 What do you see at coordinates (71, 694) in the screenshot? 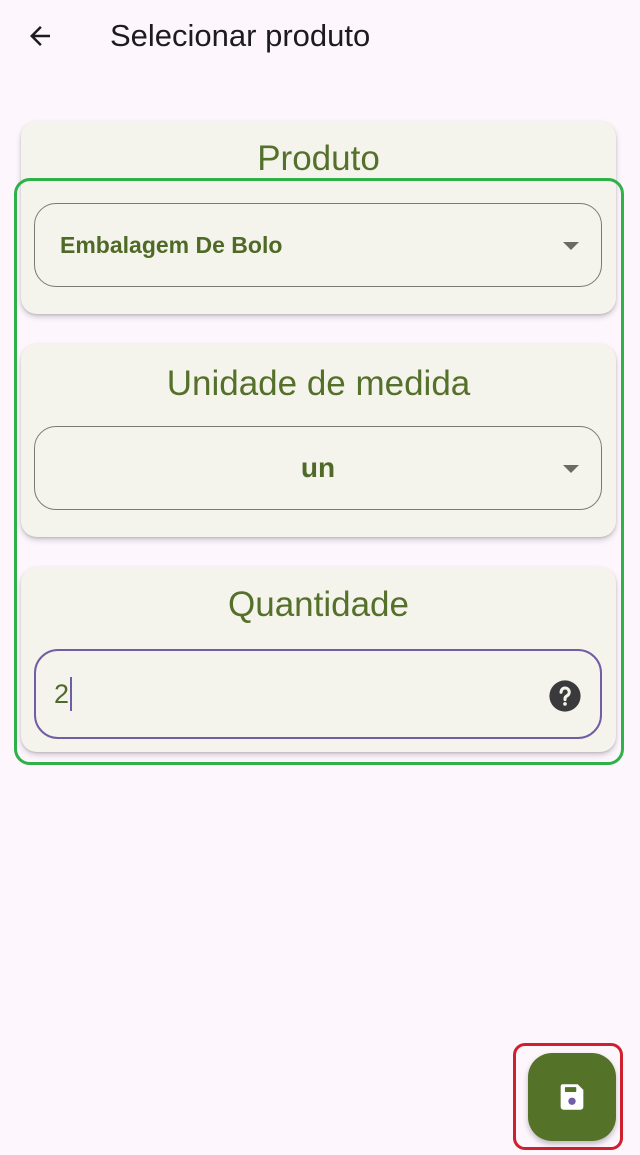
I see `text-caret` at bounding box center [71, 694].